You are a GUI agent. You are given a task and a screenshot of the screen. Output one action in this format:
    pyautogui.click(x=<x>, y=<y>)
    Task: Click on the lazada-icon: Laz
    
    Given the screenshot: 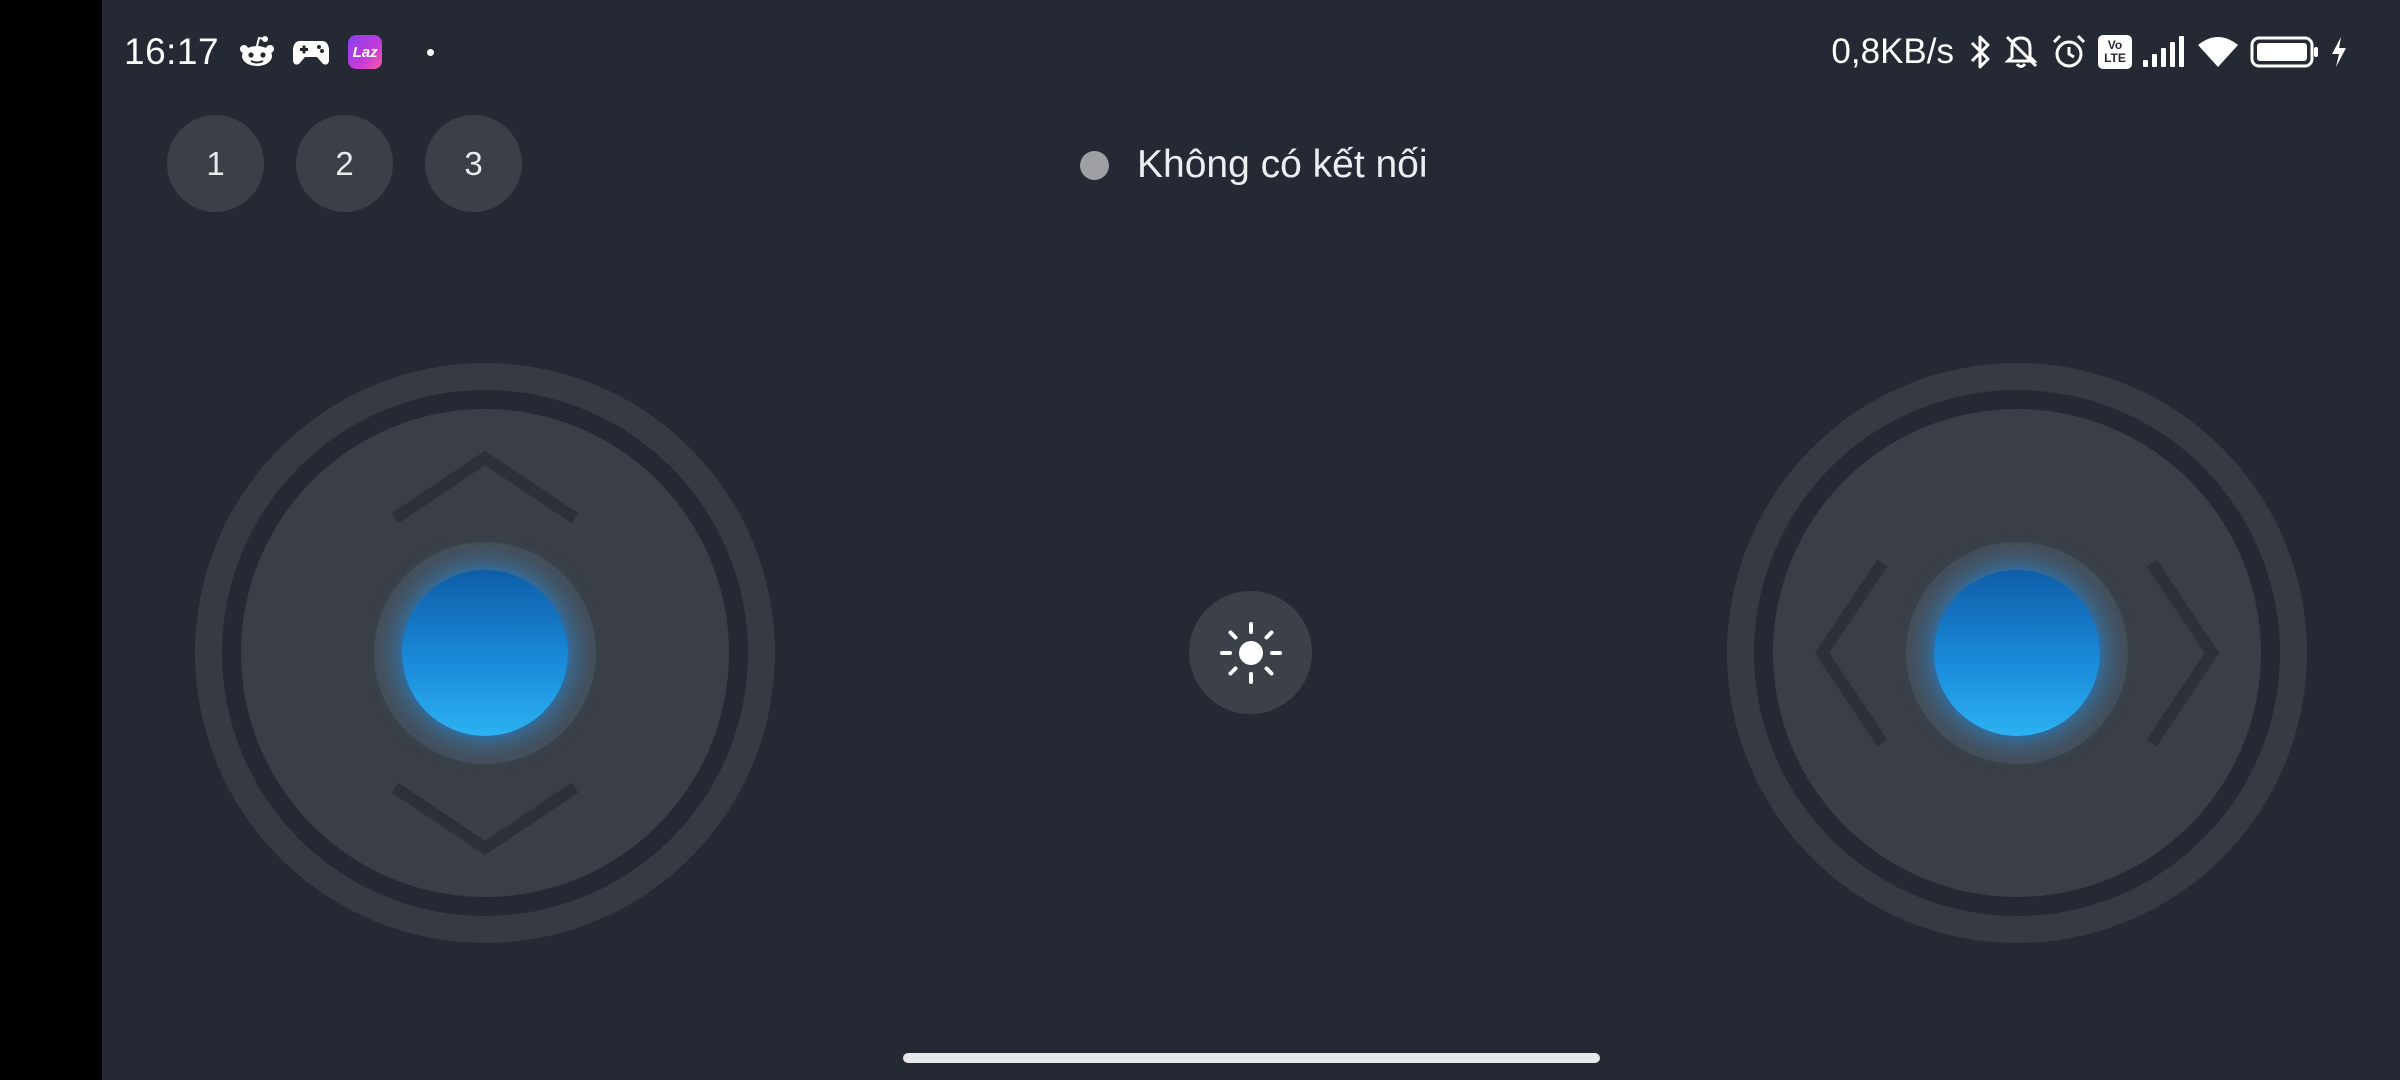 What is the action you would take?
    pyautogui.click(x=365, y=52)
    